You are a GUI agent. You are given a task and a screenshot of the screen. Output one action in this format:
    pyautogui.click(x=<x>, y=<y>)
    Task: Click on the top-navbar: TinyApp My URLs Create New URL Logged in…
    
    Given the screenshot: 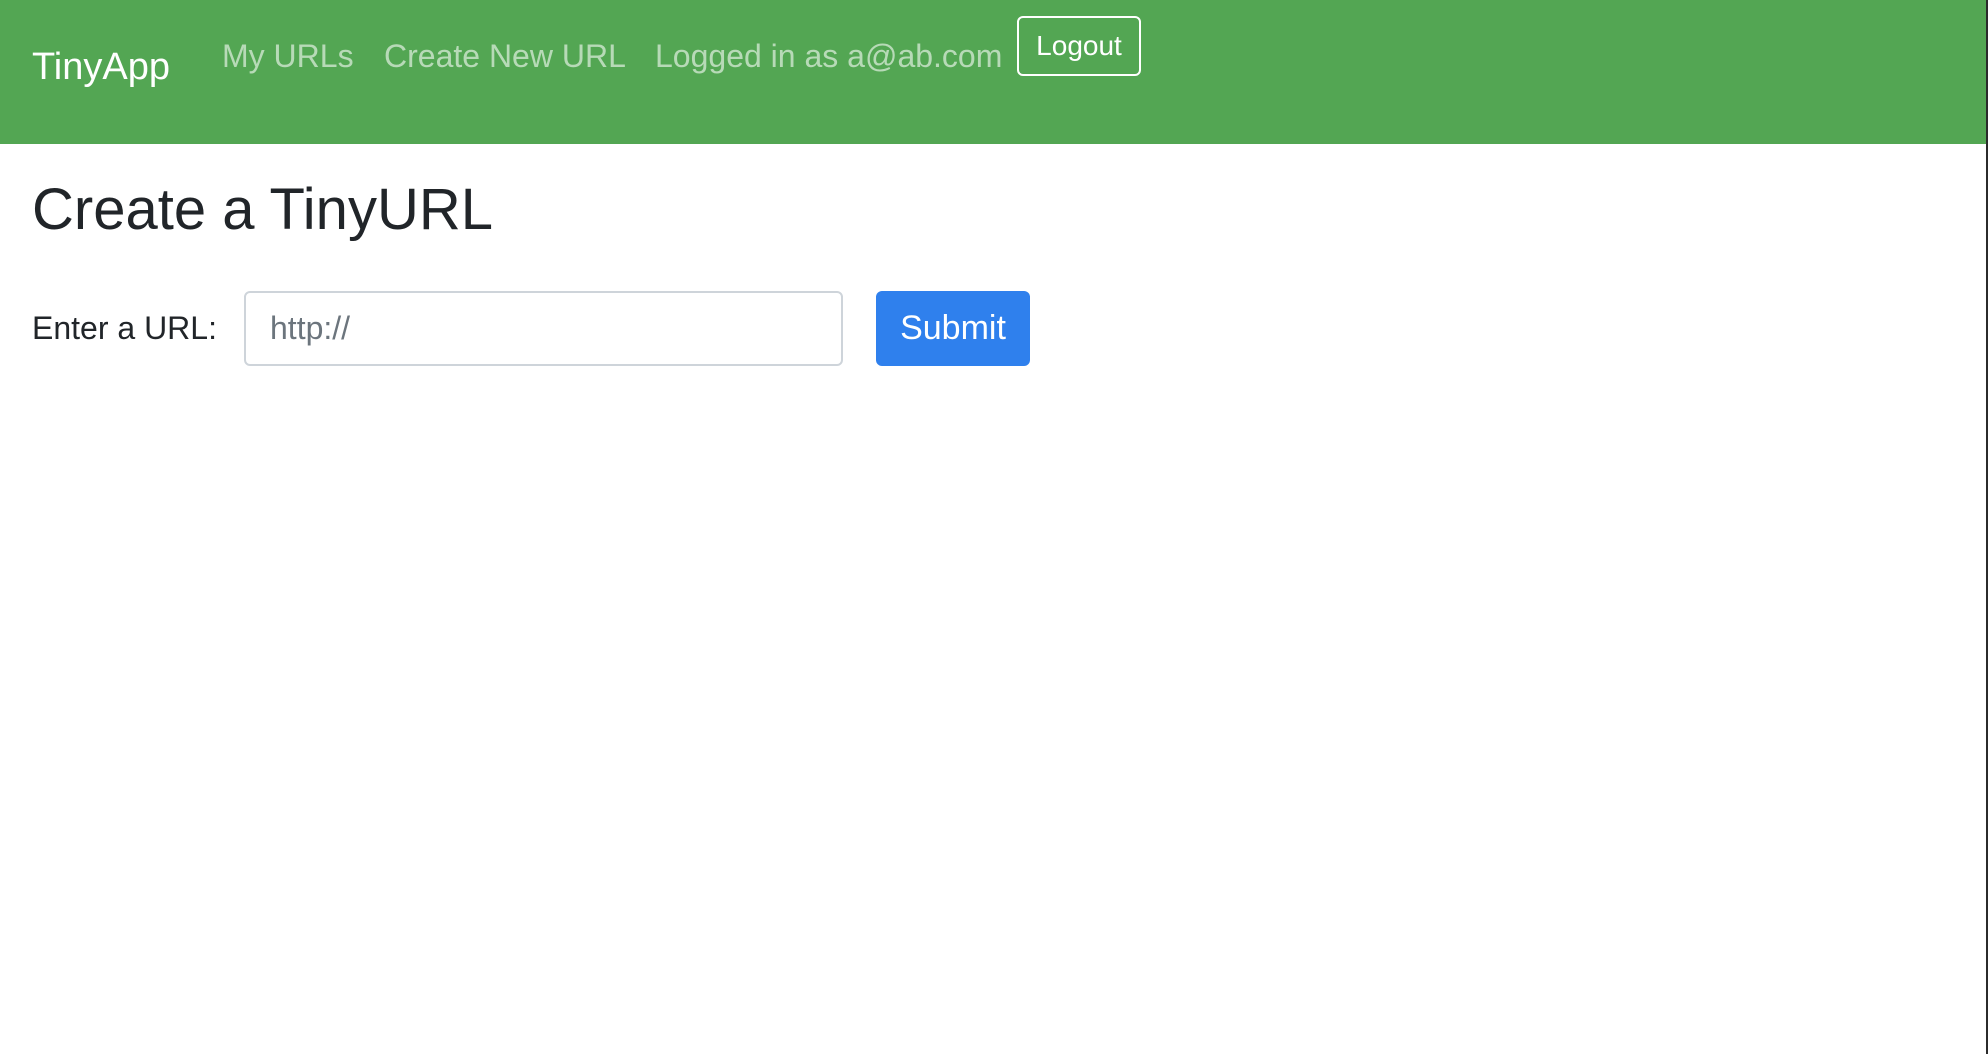 What is the action you would take?
    pyautogui.click(x=993, y=72)
    